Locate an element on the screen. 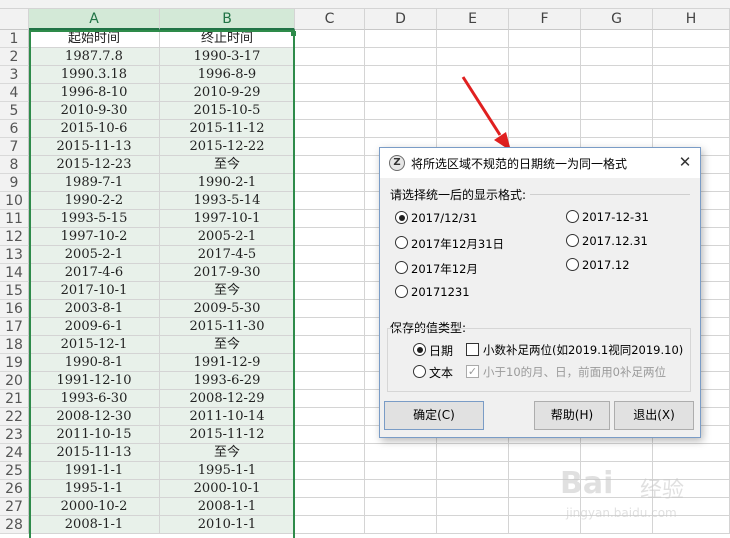 The height and width of the screenshot is (538, 730). row-header: 28 is located at coordinates (14, 525).